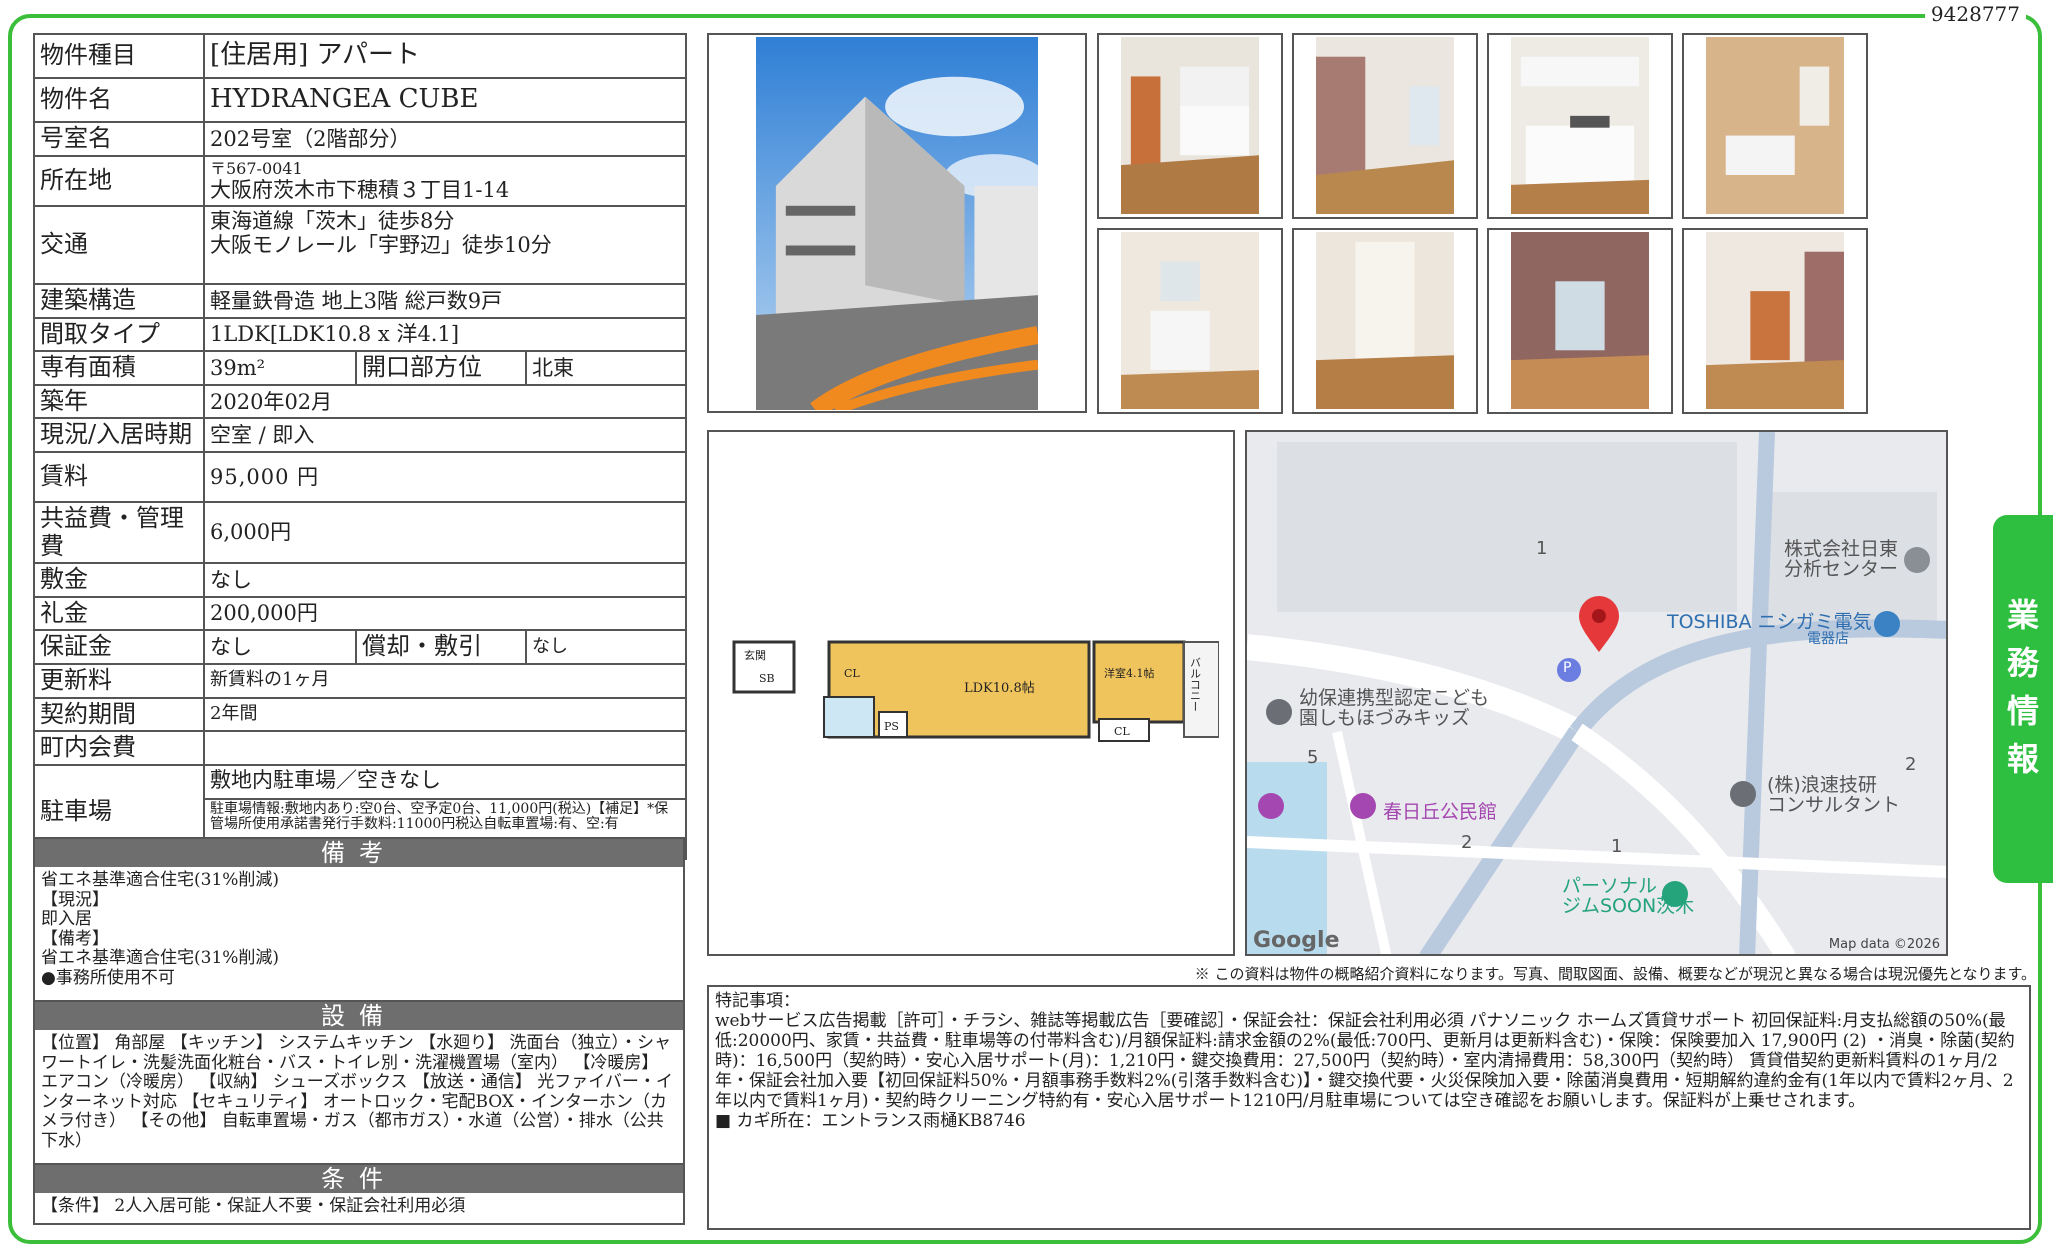  I want to click on room-label: 号室名, so click(119, 139).